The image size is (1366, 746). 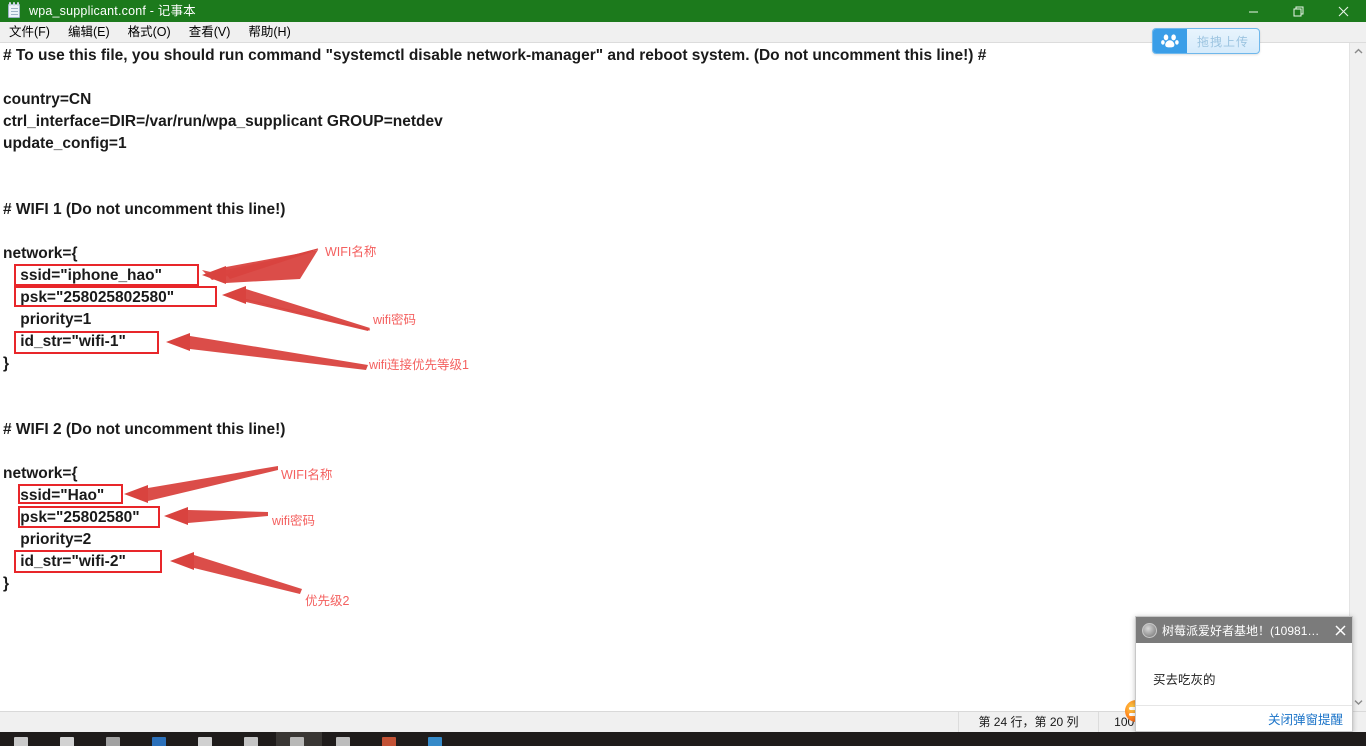 What do you see at coordinates (54, 495) in the screenshot?
I see `text-line: ssid="Hao"` at bounding box center [54, 495].